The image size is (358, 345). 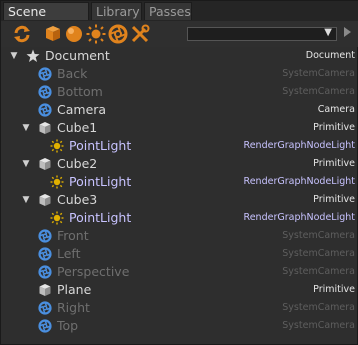 What do you see at coordinates (179, 128) in the screenshot?
I see `tree-row: ▼ Cube1 Primitive` at bounding box center [179, 128].